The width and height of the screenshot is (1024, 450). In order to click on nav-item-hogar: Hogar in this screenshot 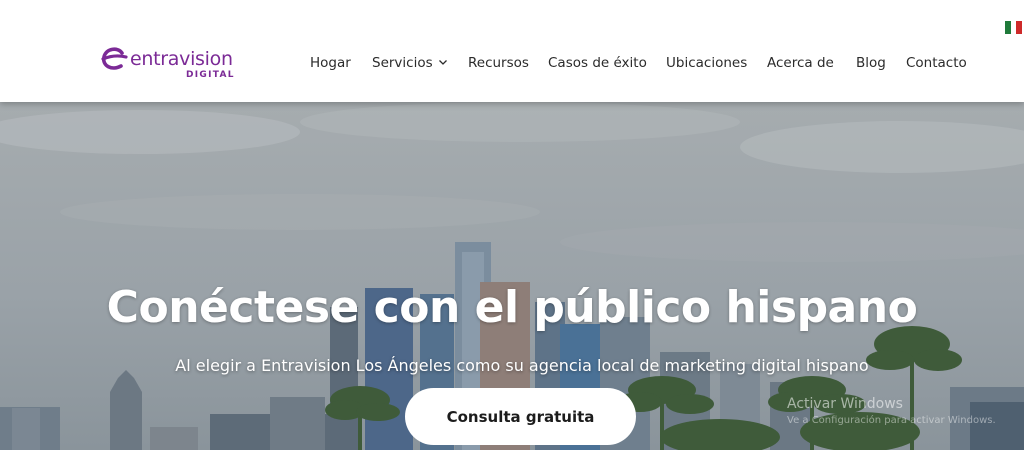, I will do `click(330, 63)`.